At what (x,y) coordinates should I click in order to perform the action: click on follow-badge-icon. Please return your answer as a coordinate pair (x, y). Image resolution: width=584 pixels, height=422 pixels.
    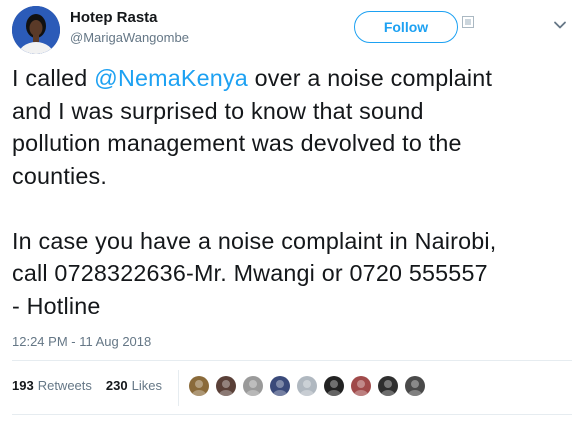
    Looking at the image, I should click on (468, 22).